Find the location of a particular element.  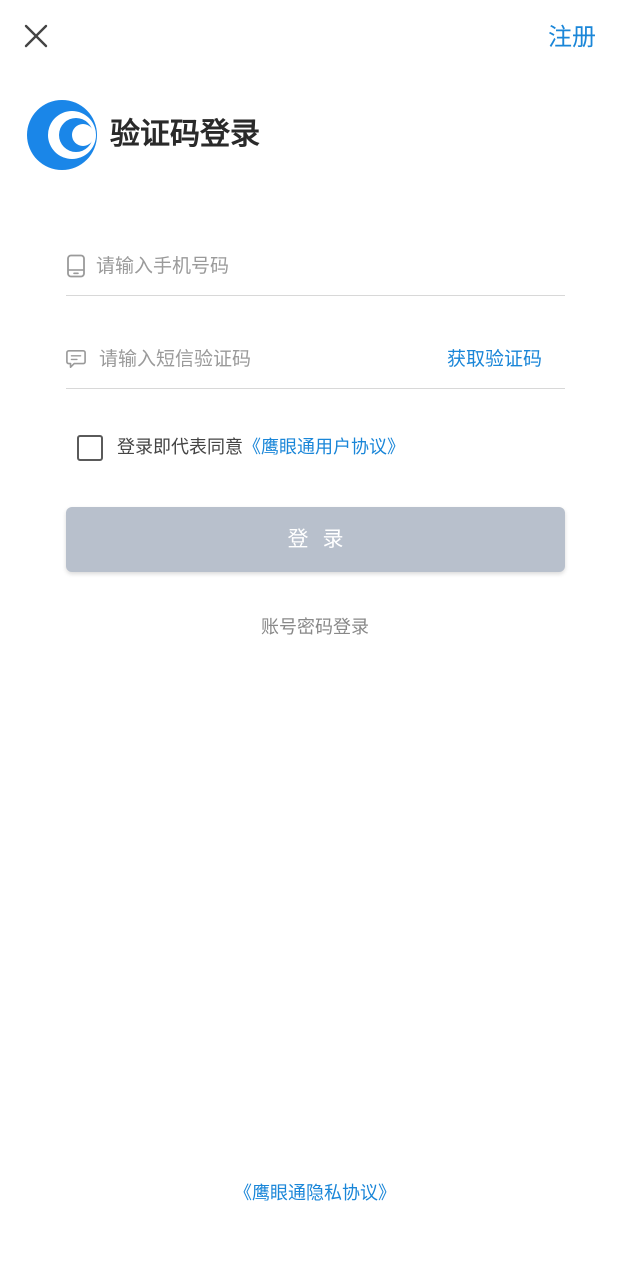

privacy-row: 《鹰眼通隐私协议》 is located at coordinates (315, 1194).